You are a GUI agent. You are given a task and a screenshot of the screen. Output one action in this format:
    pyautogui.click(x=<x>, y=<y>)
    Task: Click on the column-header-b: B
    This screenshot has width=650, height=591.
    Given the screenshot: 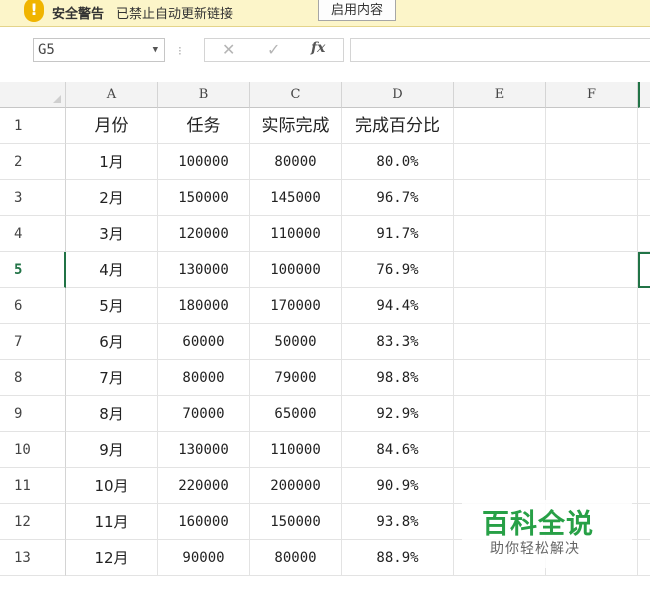 What is the action you would take?
    pyautogui.click(x=204, y=95)
    